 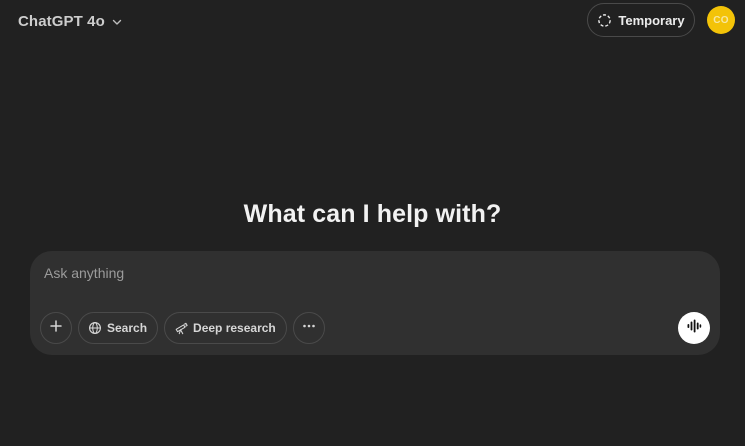 I want to click on temporary-chat-button: Temporary, so click(x=641, y=20).